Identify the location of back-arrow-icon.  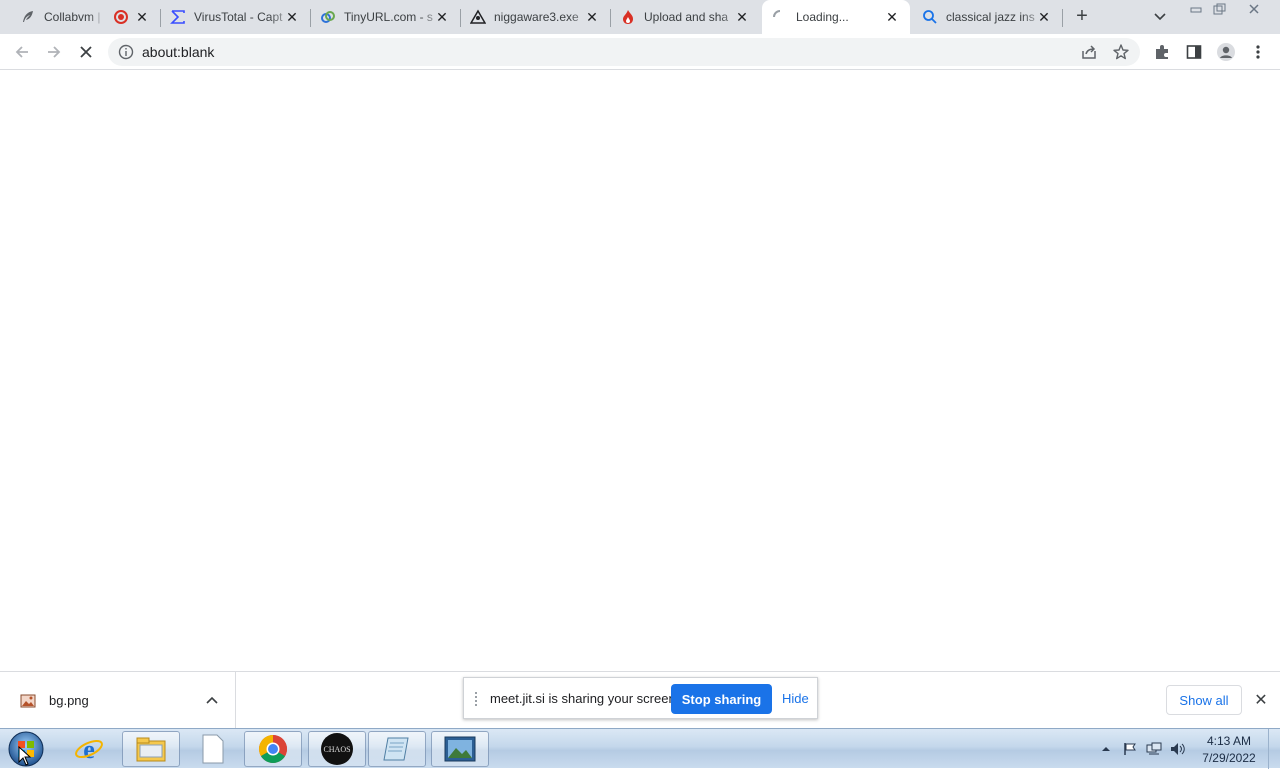
(21, 52).